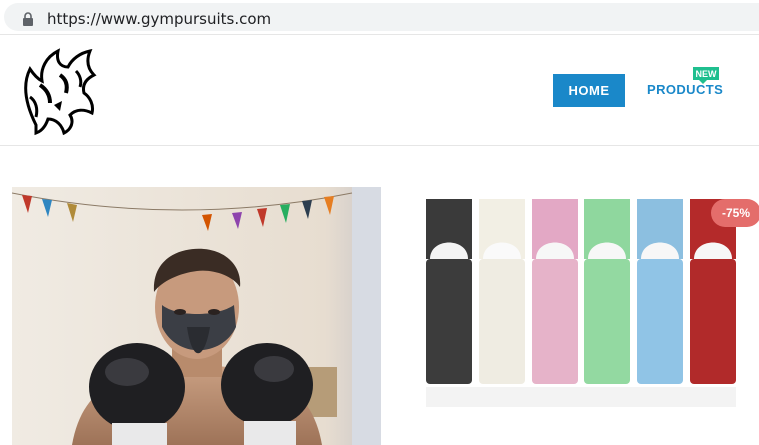 The width and height of the screenshot is (759, 445). I want to click on url-text: https://www.gympursuits.com, so click(159, 19).